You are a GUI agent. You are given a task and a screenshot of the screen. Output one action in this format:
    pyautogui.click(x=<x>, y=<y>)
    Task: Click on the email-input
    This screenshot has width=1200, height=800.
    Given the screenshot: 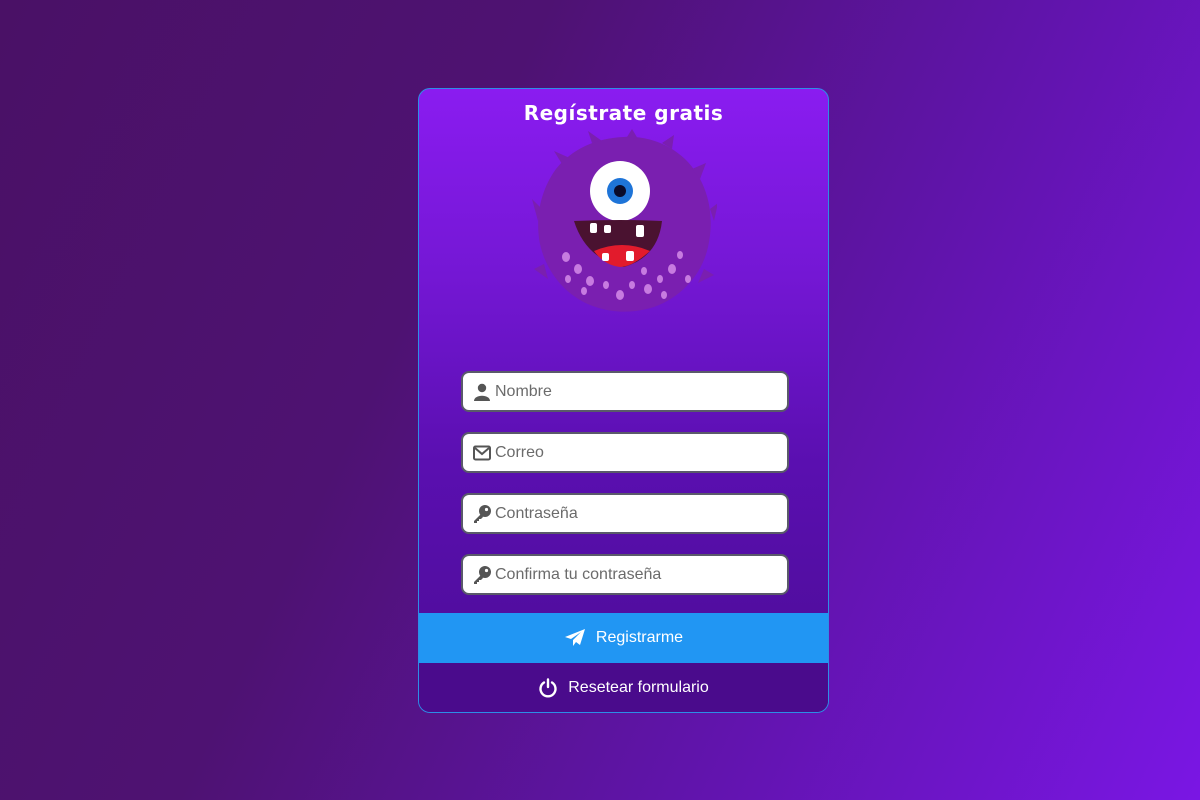 What is the action you would take?
    pyautogui.click(x=641, y=452)
    